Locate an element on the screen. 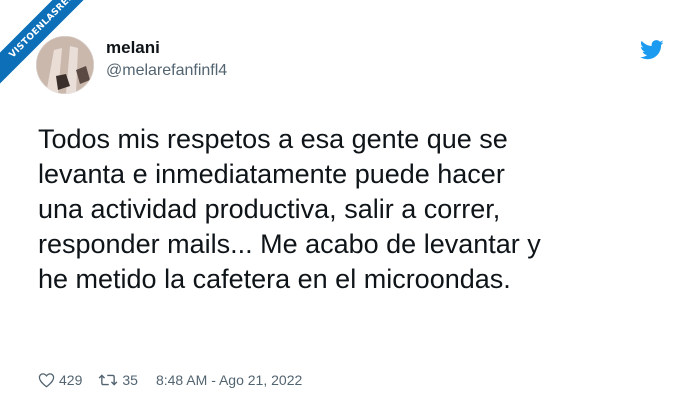 This screenshot has width=700, height=420. likes-metric: 429 is located at coordinates (60, 380).